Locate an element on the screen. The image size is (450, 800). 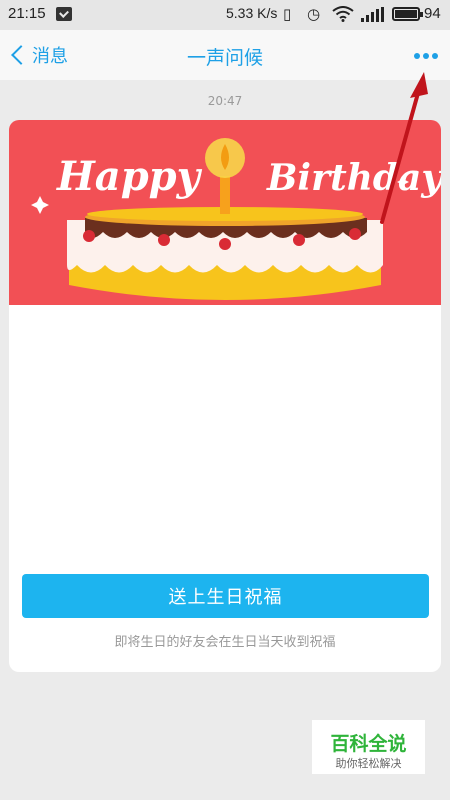
nav-bar: 消息 一声问候 is located at coordinates (225, 55).